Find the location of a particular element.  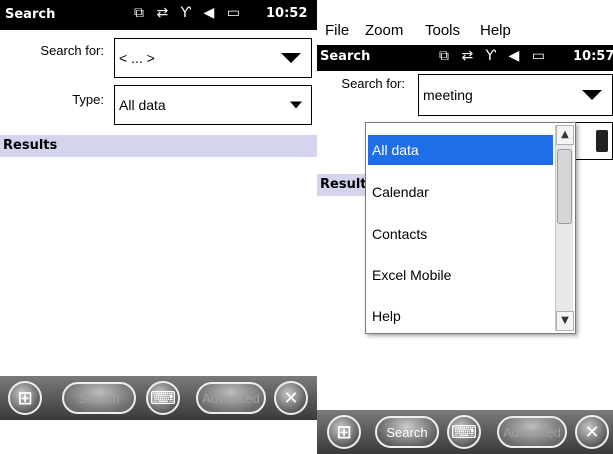

status-bar: Search ⧉ ⇄ Ƴ ◀ ▭ 10:57 is located at coordinates (465, 58).